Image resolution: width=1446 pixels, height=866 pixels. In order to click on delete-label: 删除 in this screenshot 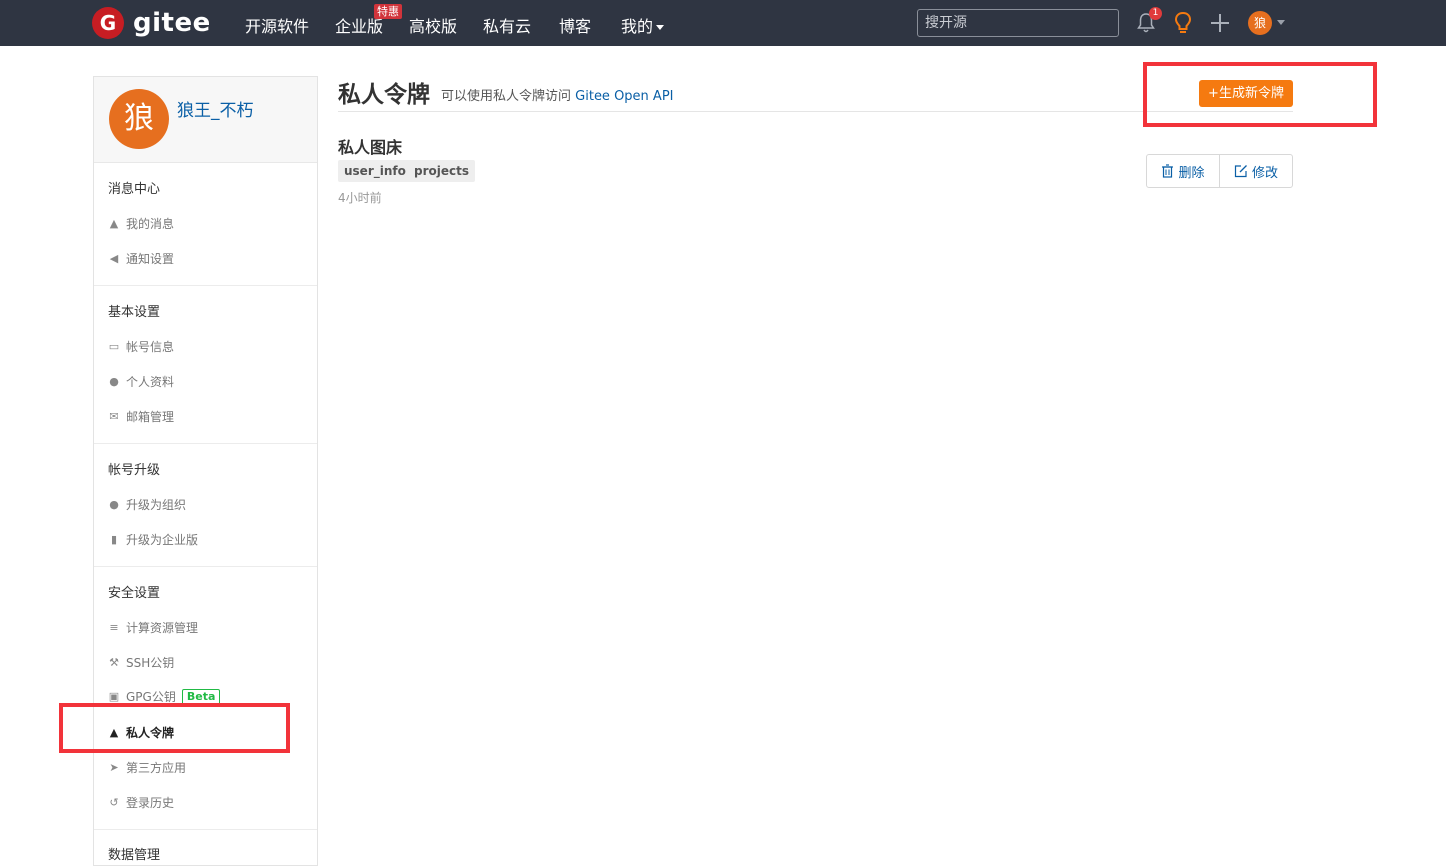, I will do `click(1191, 173)`.